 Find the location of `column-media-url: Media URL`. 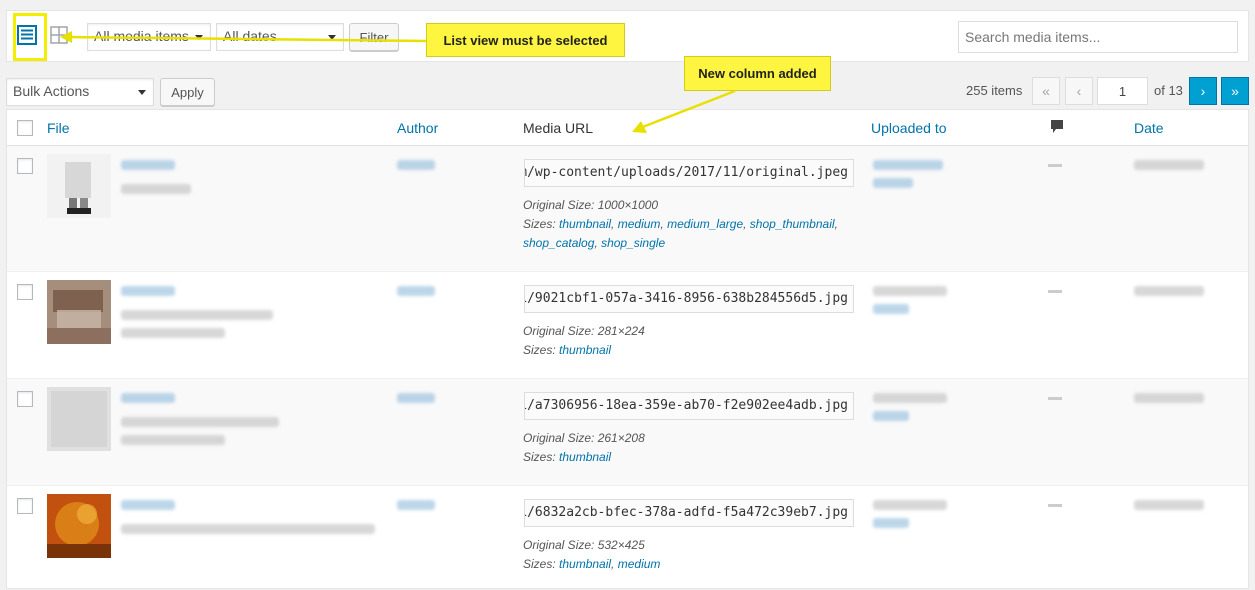

column-media-url: Media URL is located at coordinates (558, 128).